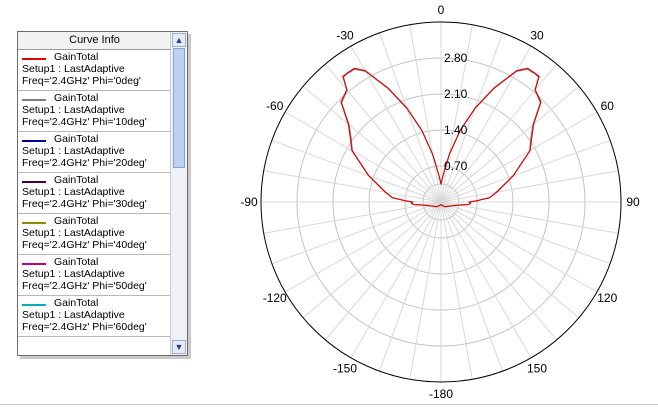  Describe the element at coordinates (275, 106) in the screenshot. I see `angle-tick-label: -60` at that location.